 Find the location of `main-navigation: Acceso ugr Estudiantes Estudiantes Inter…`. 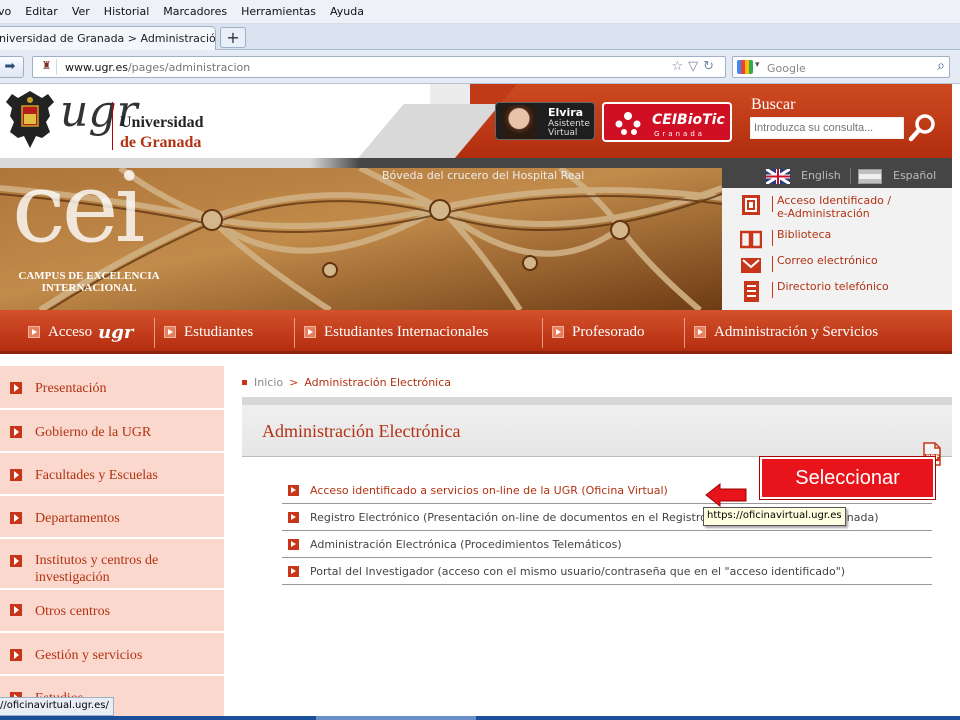

main-navigation: Acceso ugr Estudiantes Estudiantes Inter… is located at coordinates (476, 332).